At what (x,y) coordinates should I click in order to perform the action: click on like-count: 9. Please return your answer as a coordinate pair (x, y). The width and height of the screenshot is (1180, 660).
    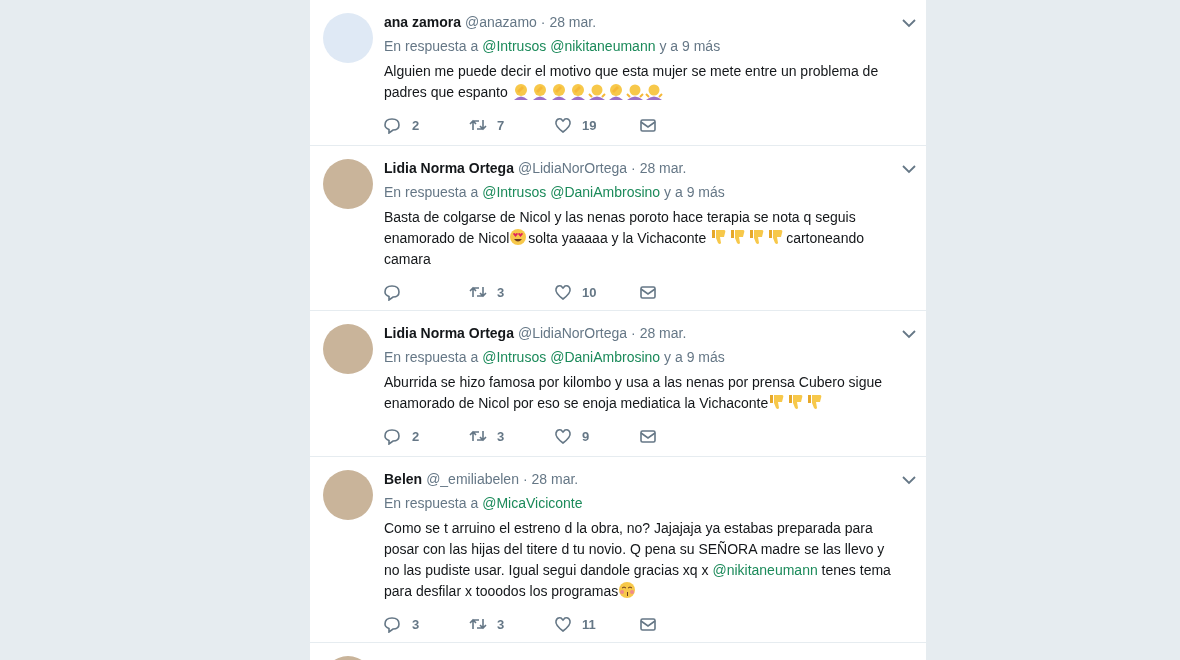
    Looking at the image, I should click on (586, 436).